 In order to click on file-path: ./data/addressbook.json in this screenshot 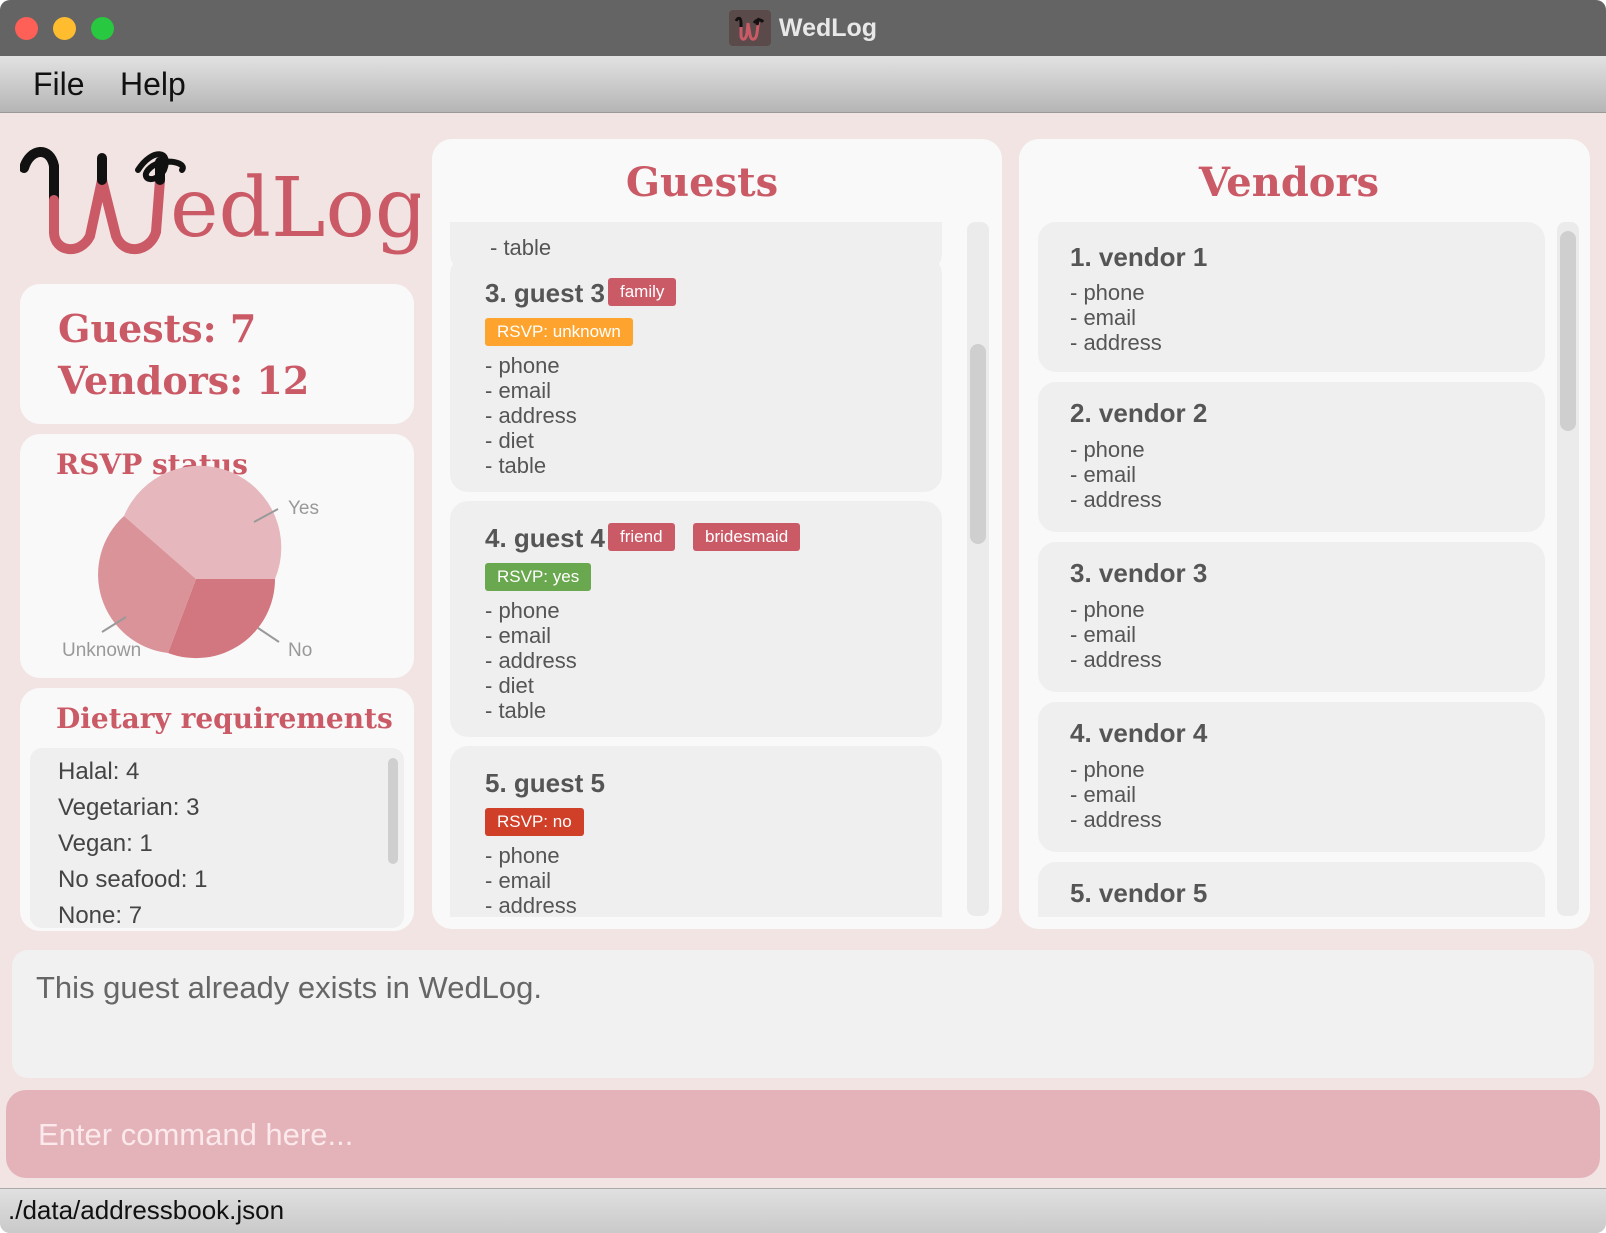, I will do `click(146, 1210)`.